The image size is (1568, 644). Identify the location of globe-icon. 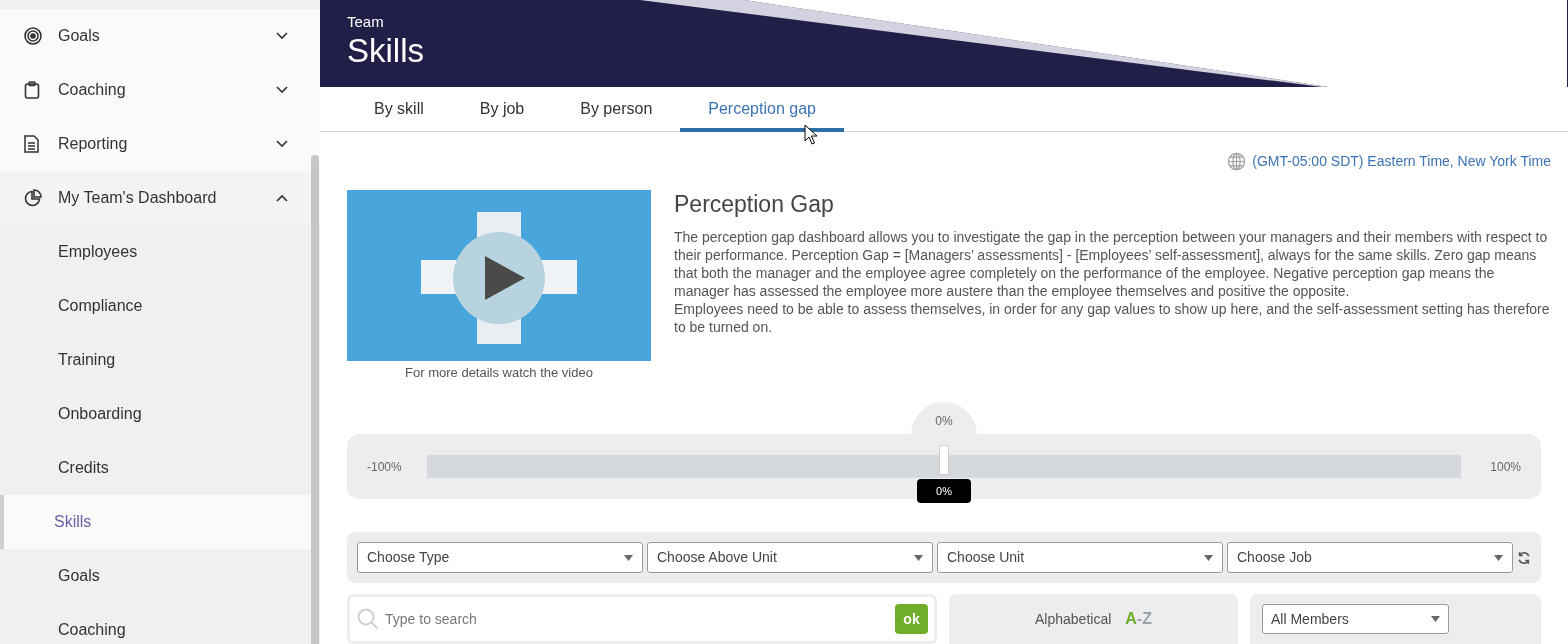
(1237, 161).